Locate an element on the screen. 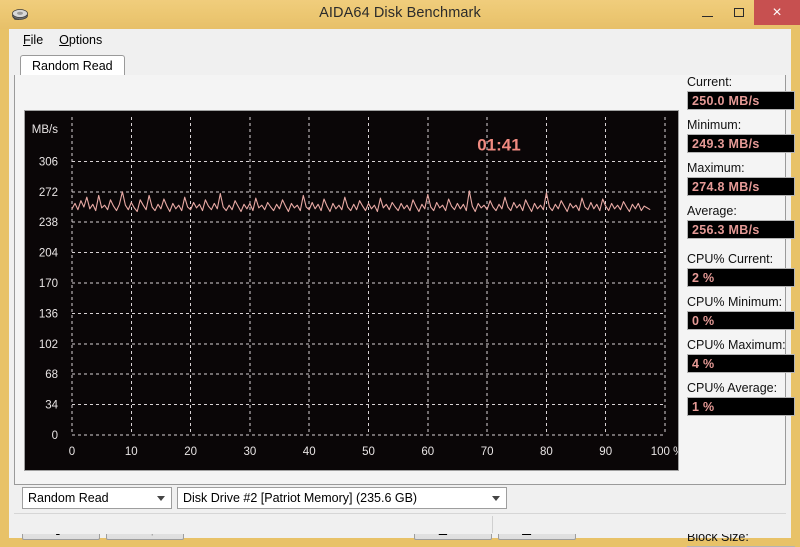 The image size is (800, 547). menu-item-file-label: ile is located at coordinates (37, 39).